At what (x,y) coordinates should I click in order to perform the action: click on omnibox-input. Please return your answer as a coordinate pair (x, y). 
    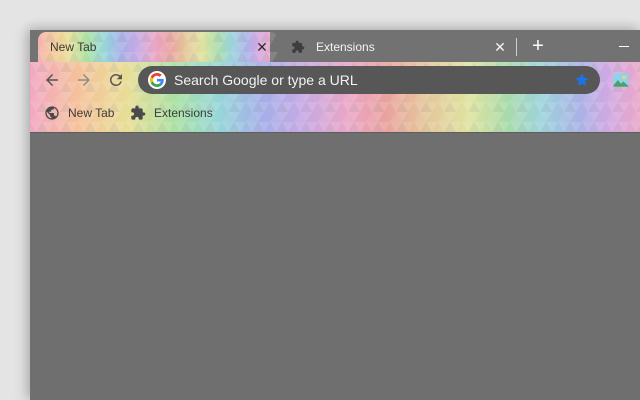
    Looking at the image, I should click on (373, 80).